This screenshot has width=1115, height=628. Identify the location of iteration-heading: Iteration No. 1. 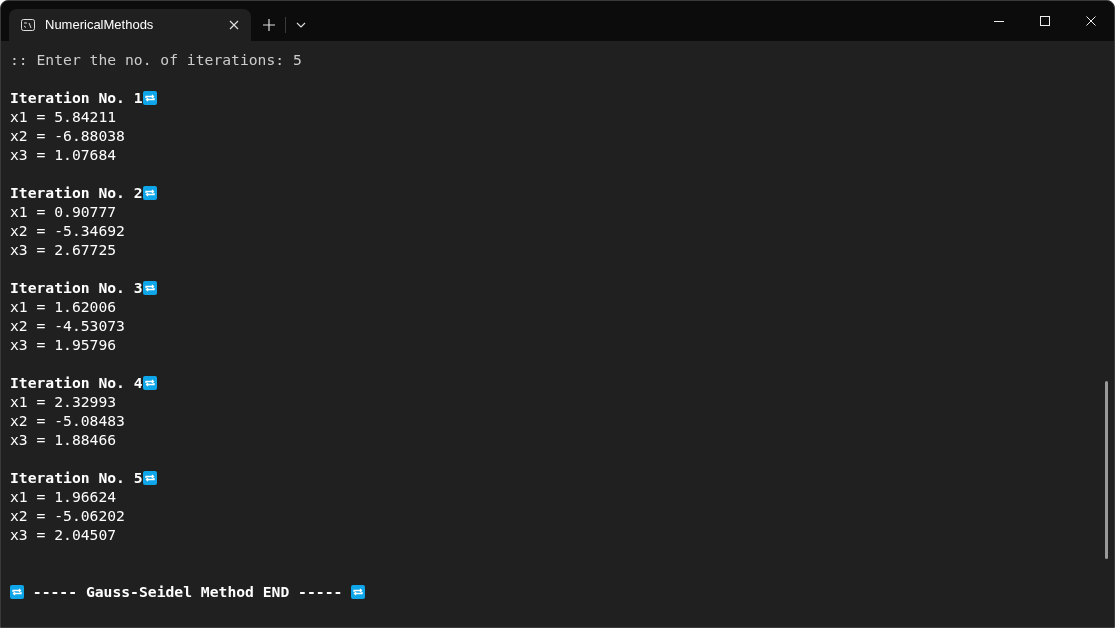
(76, 97).